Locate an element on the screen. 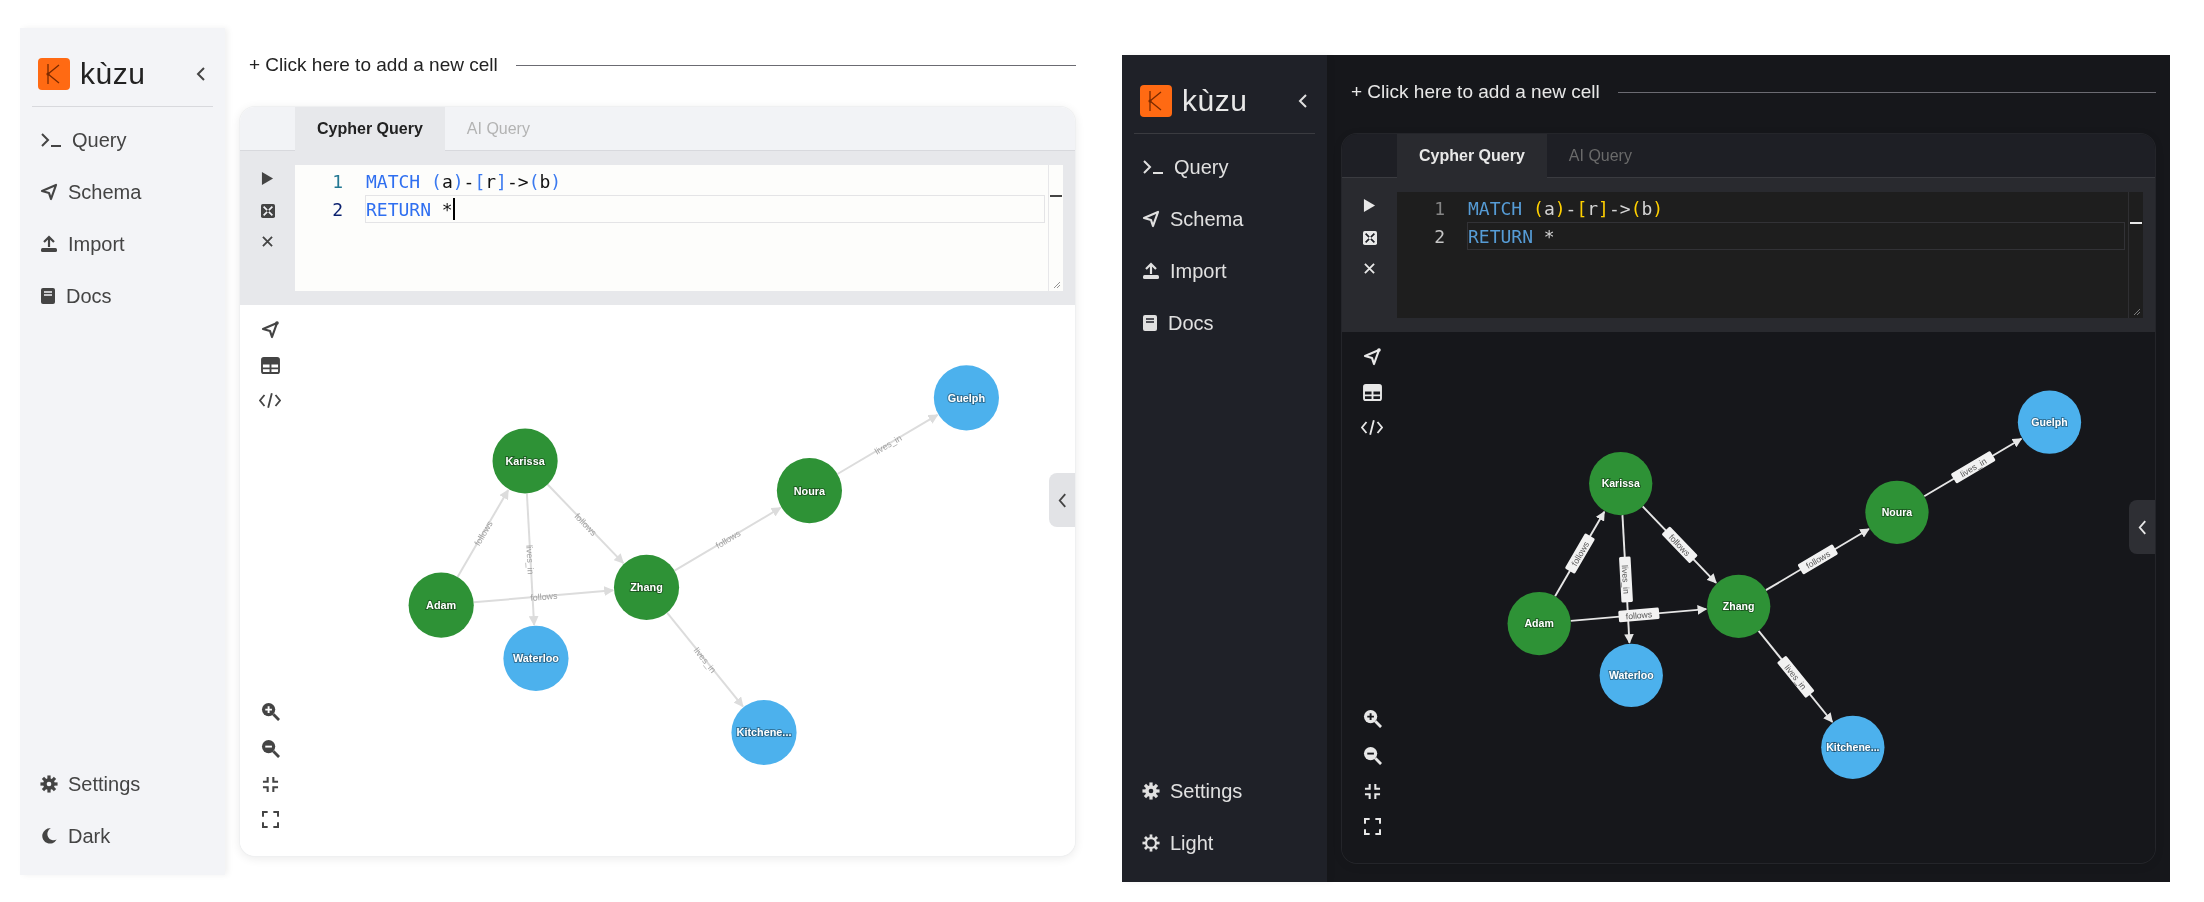 The width and height of the screenshot is (2204, 902). fullscreen-icon is located at coordinates (270, 819).